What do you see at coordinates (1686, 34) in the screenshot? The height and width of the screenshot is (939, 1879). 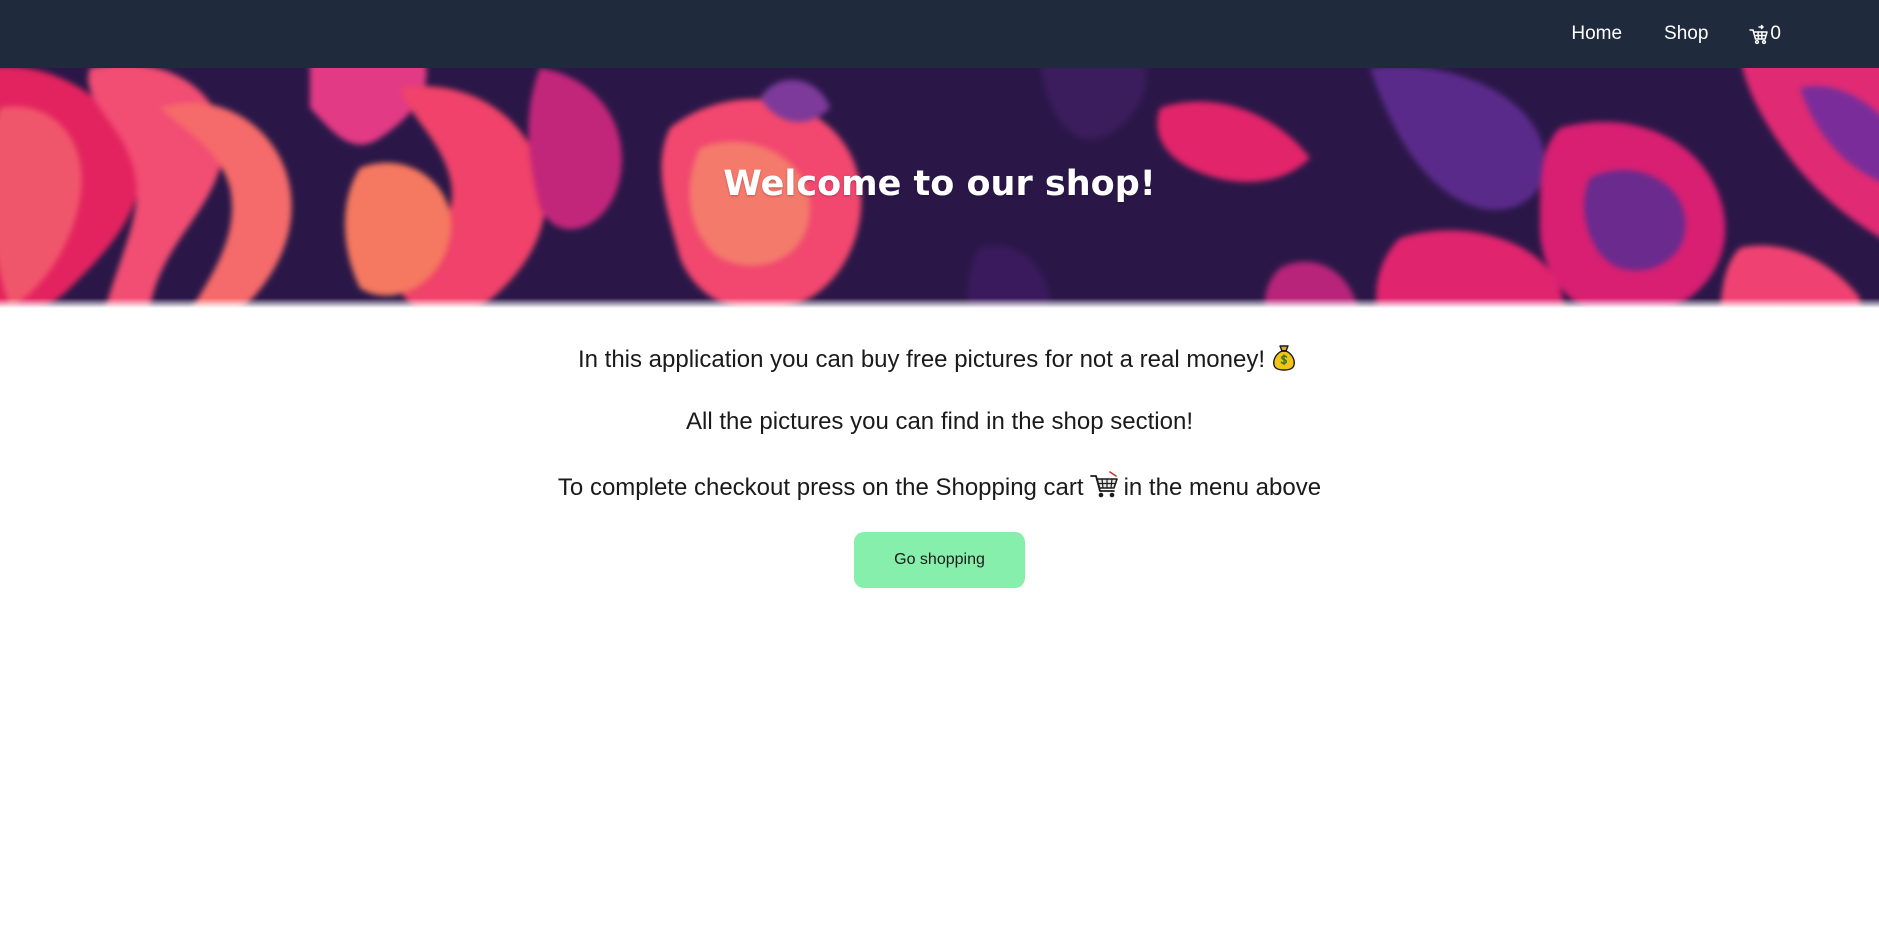 I see `nav-link-shop: Shop` at bounding box center [1686, 34].